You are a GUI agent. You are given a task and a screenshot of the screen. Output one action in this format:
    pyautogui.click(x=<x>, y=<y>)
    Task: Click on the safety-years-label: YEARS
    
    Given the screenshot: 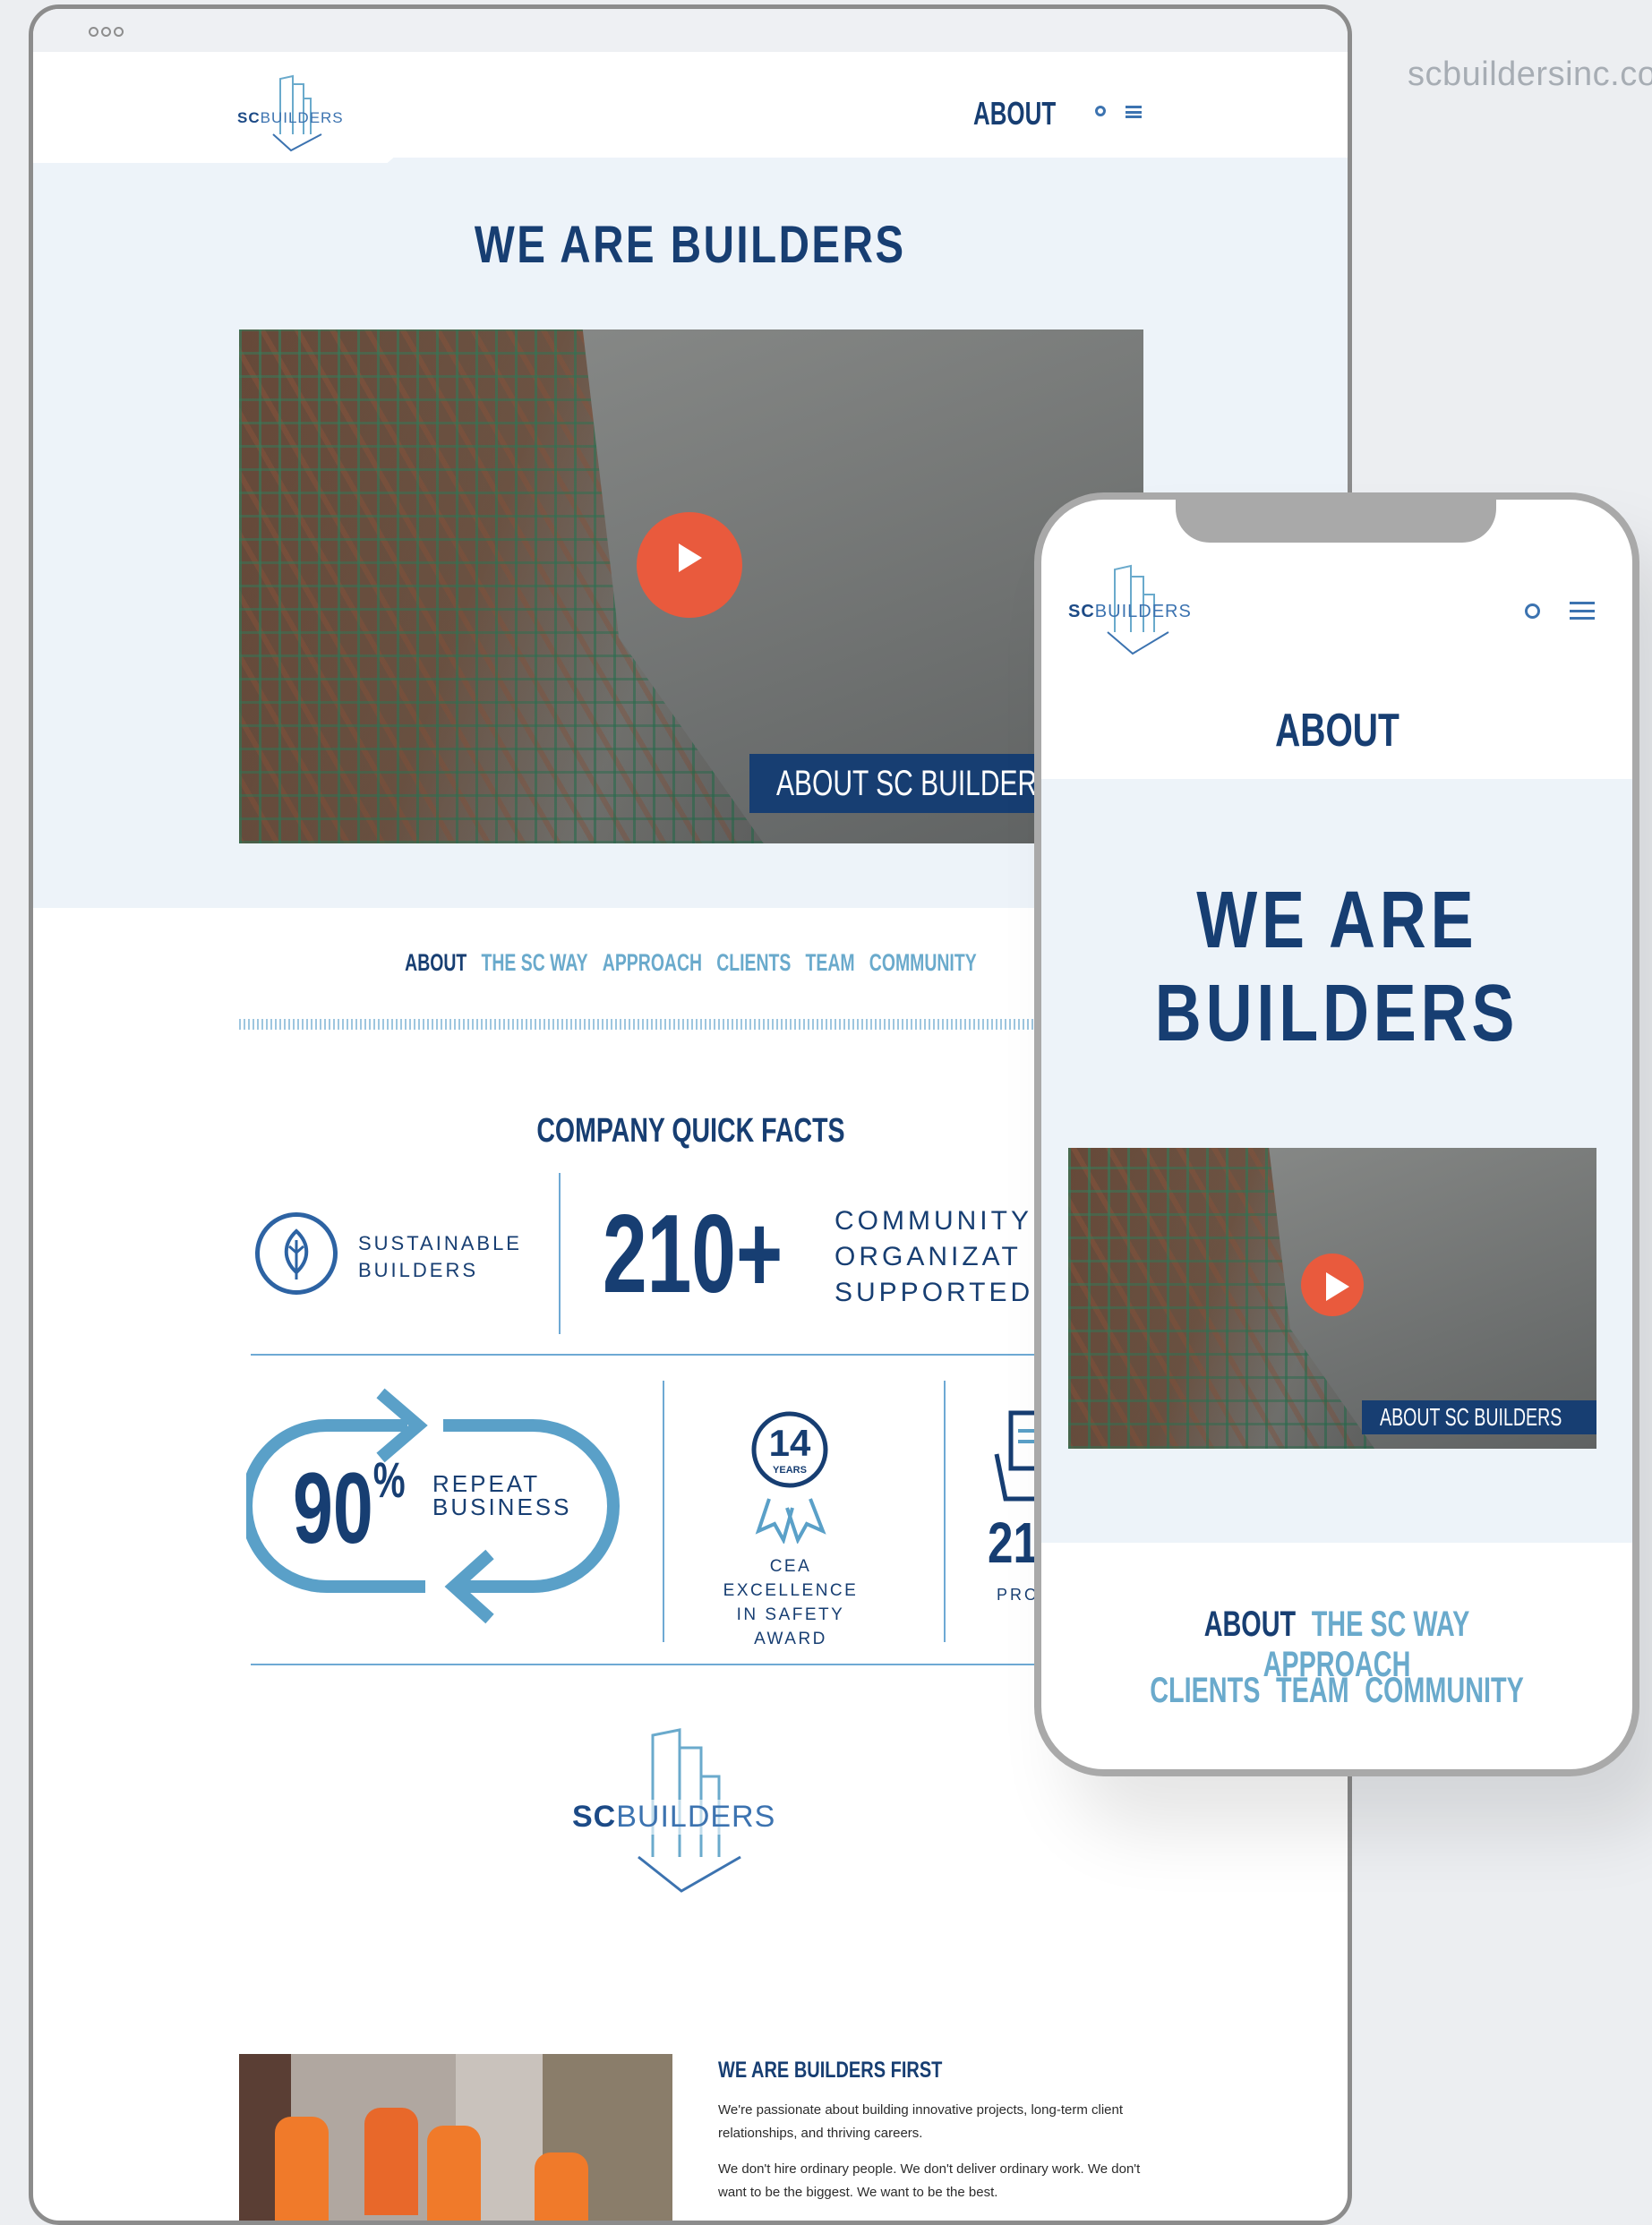 What is the action you would take?
    pyautogui.click(x=790, y=1470)
    